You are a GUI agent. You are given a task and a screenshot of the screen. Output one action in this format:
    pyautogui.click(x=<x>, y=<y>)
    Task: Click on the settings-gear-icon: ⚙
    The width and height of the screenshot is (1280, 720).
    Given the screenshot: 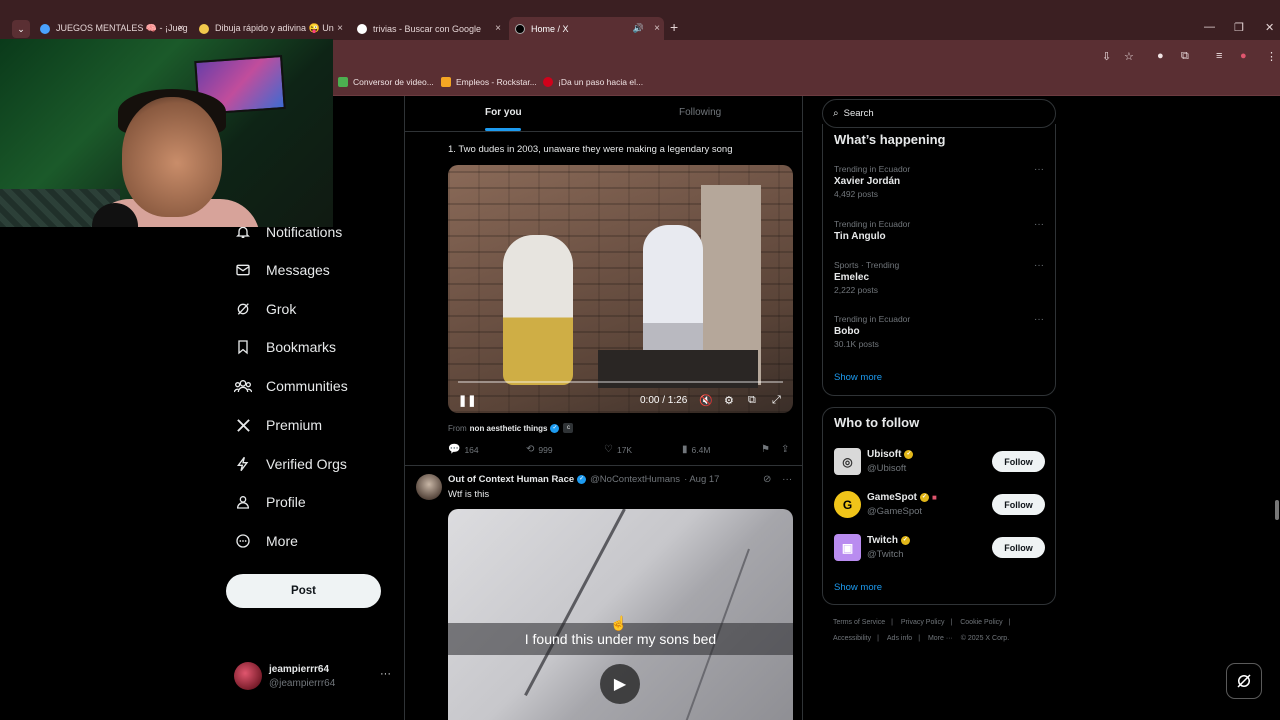 What is the action you would take?
    pyautogui.click(x=729, y=400)
    